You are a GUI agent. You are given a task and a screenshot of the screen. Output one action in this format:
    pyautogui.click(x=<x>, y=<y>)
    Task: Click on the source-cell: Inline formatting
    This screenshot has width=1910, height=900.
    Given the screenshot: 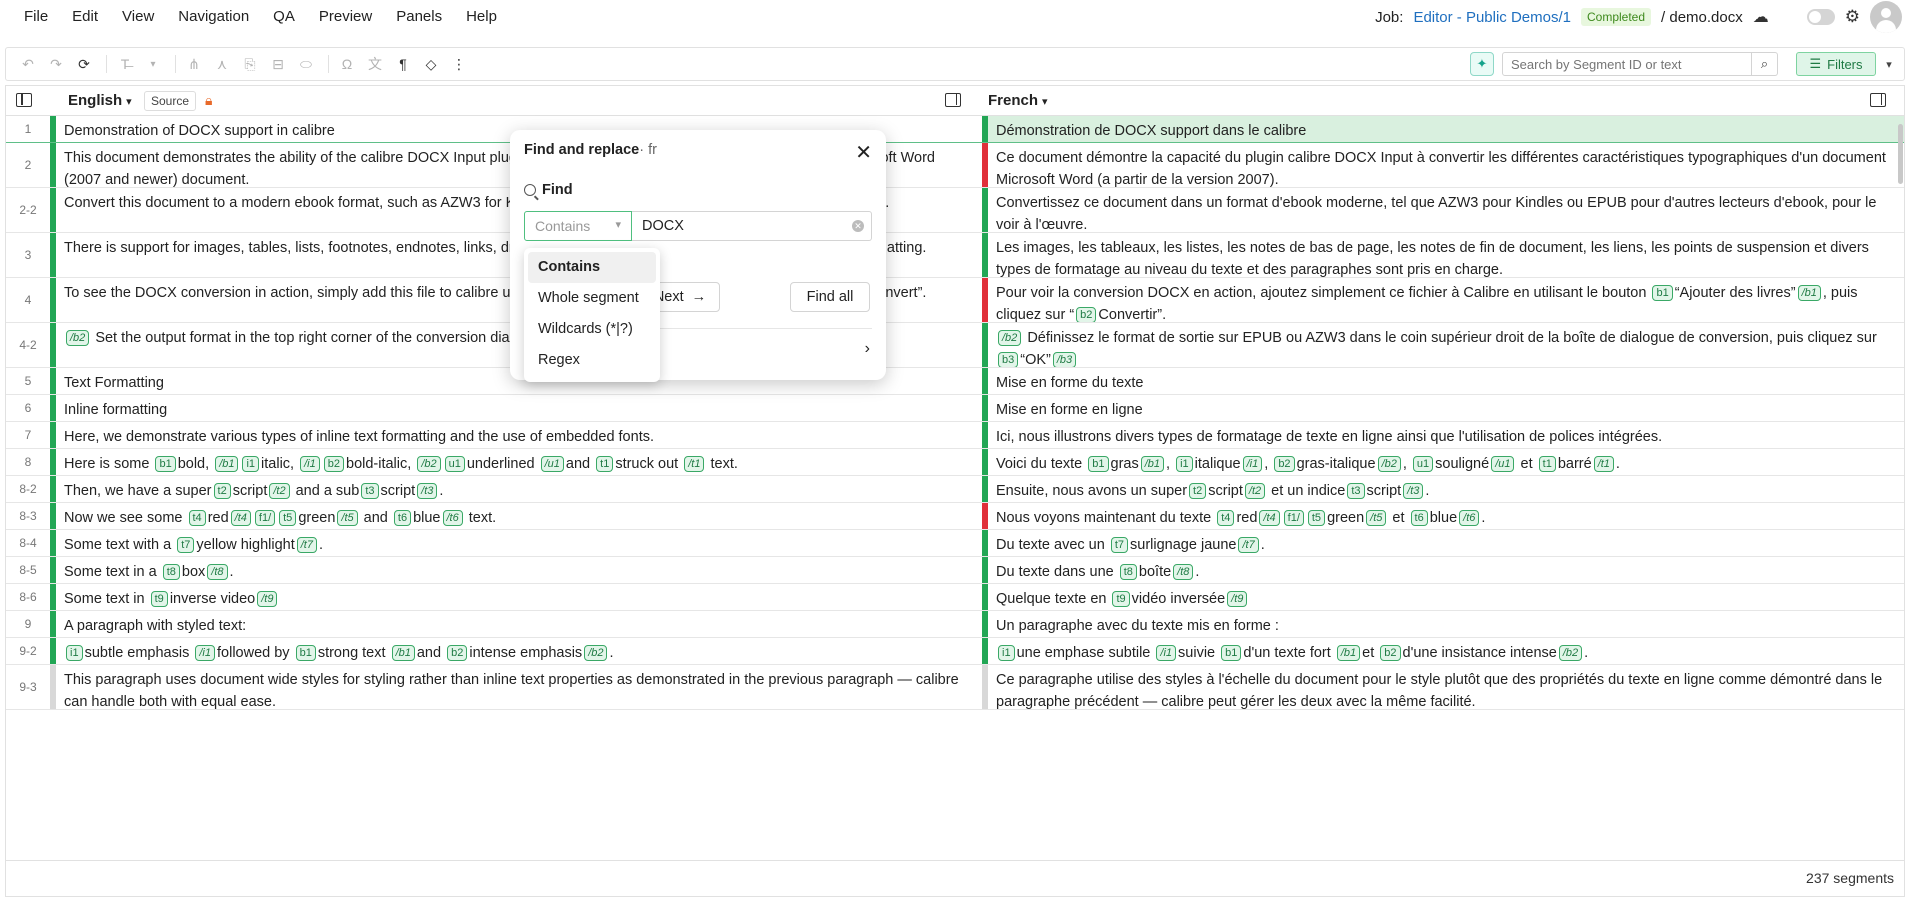 What is the action you would take?
    pyautogui.click(x=519, y=408)
    